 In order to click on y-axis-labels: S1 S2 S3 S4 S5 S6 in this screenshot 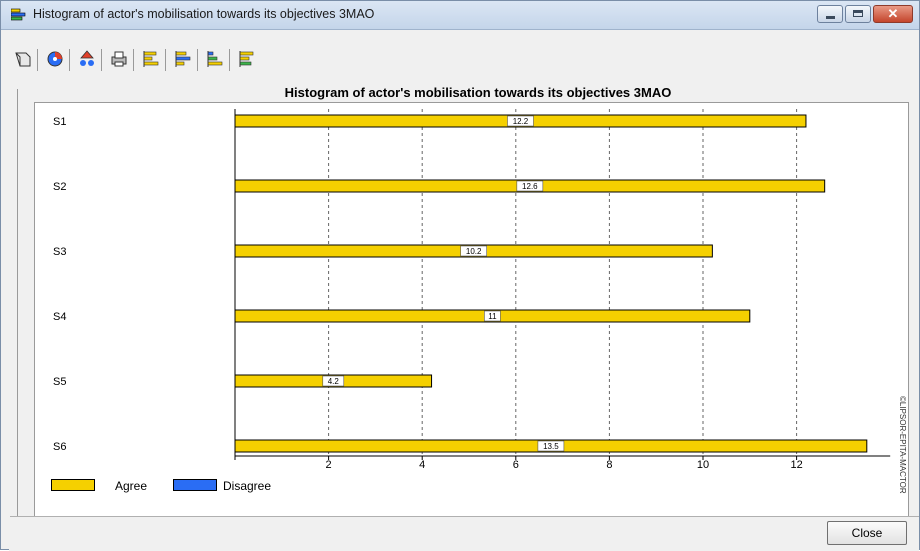, I will do `click(59, 284)`.